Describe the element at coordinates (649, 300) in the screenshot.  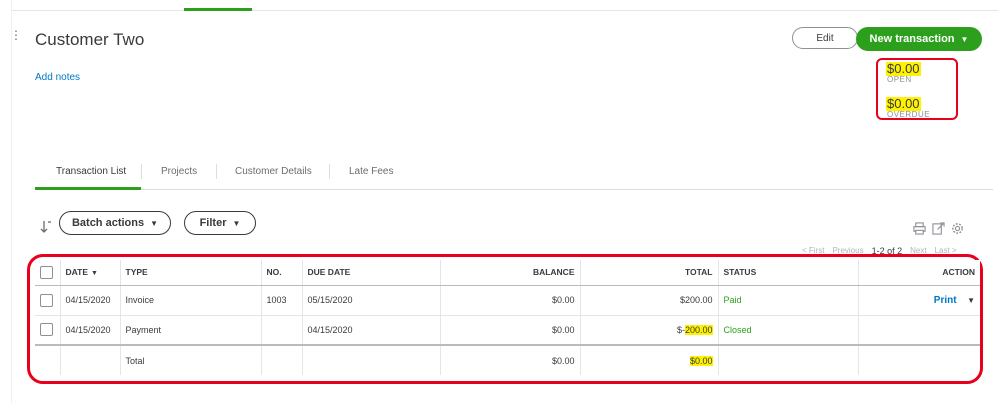
I see `cell-total: $200.00` at that location.